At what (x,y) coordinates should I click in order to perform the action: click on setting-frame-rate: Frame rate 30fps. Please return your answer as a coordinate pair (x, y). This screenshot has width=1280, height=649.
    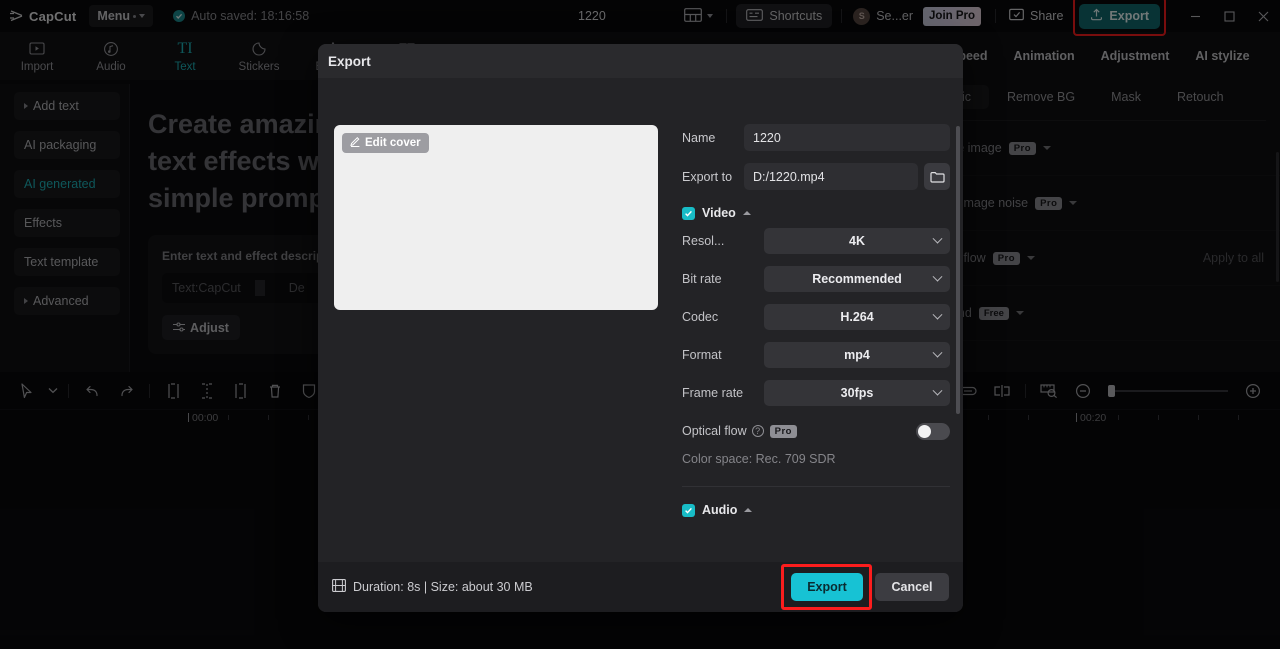
    Looking at the image, I should click on (816, 393).